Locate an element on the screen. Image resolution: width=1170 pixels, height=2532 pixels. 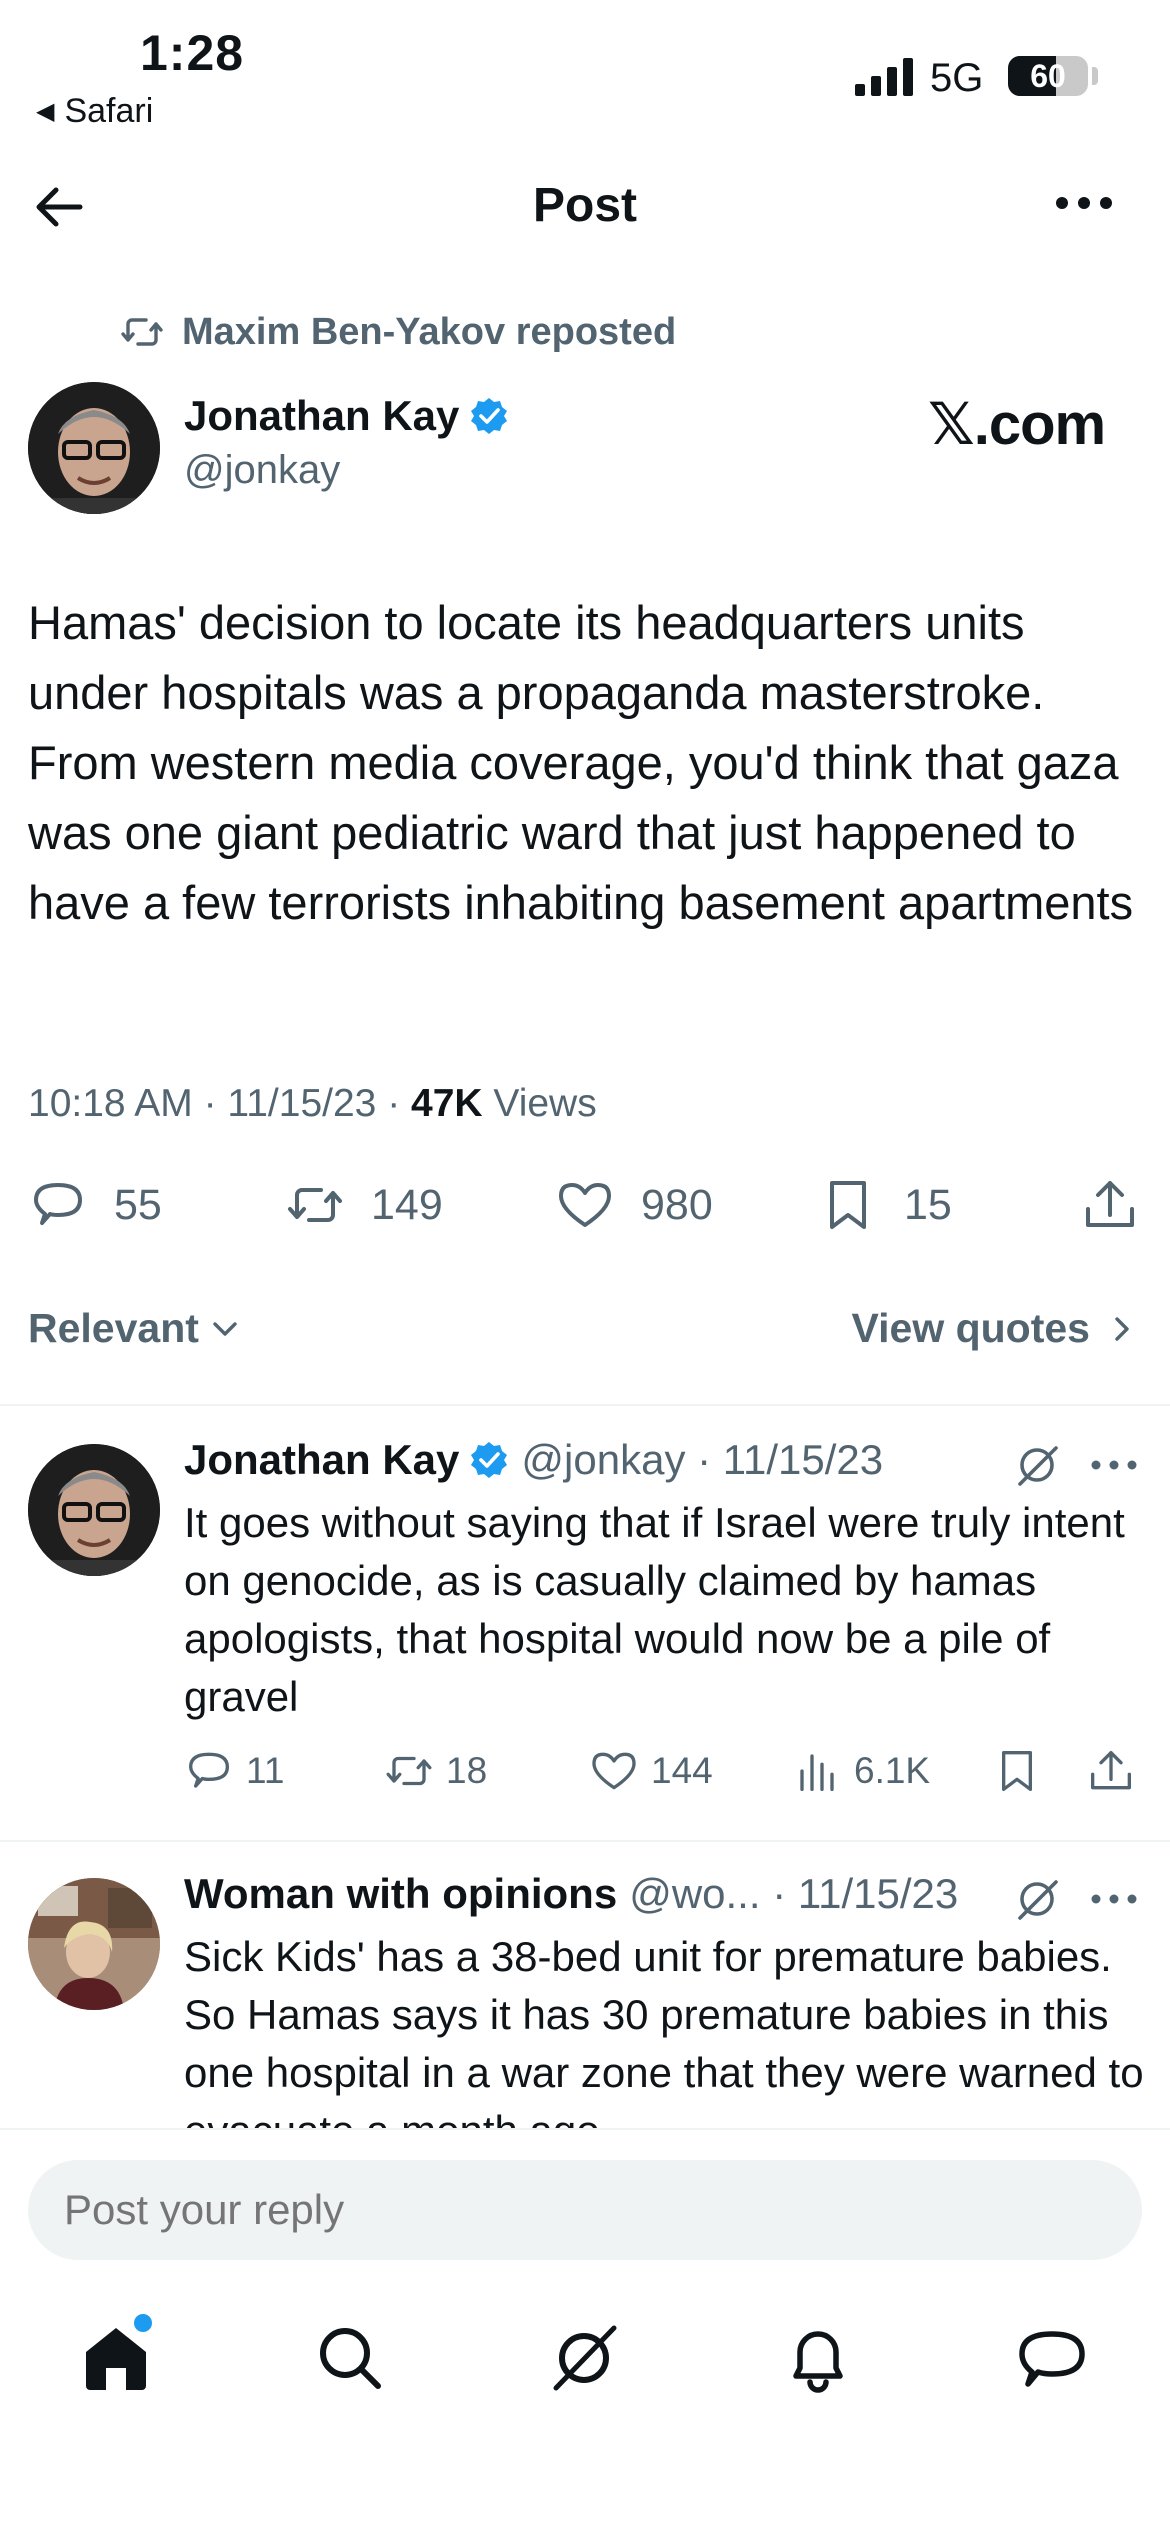
back-app-label: Safari is located at coordinates (109, 111).